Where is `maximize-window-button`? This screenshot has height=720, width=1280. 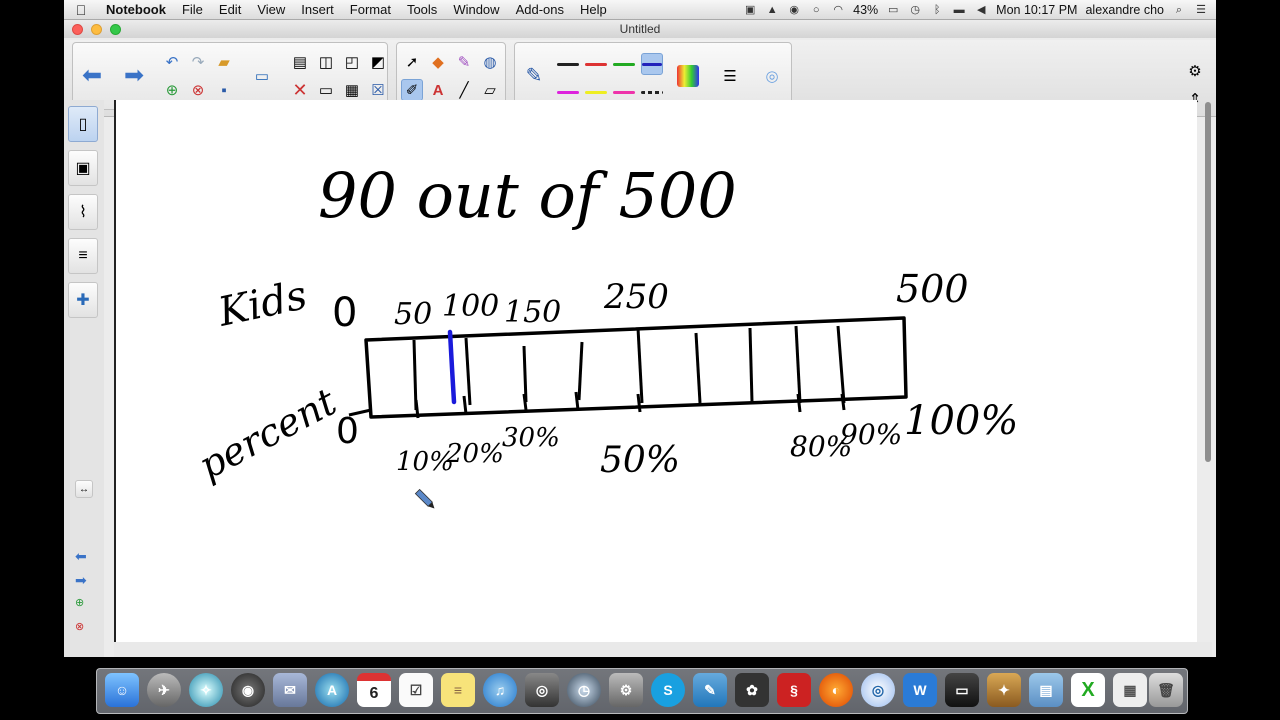
maximize-window-button is located at coordinates (115, 29).